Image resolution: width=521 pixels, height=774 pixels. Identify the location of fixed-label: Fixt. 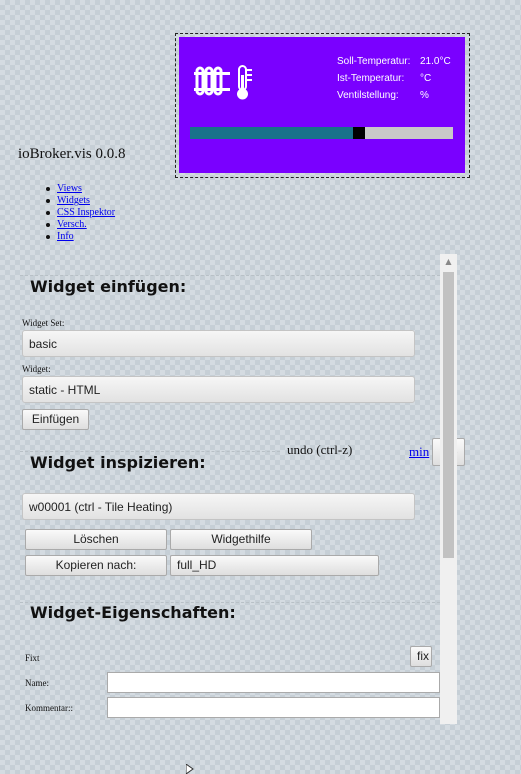
(32, 658).